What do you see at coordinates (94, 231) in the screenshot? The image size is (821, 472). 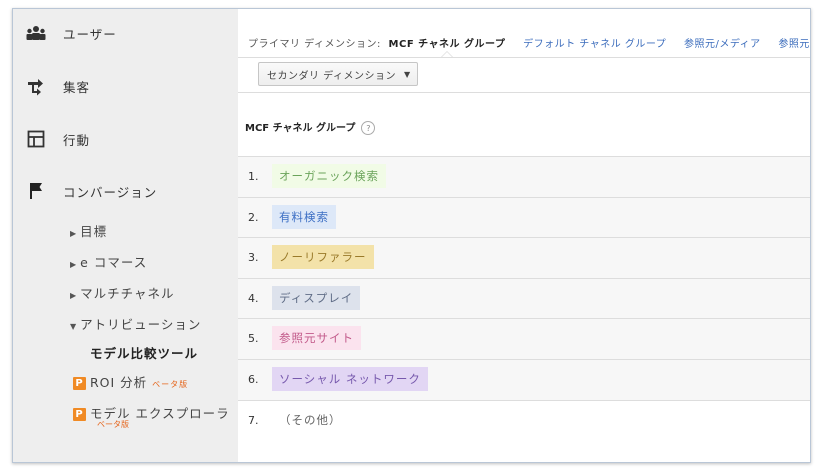 I see `sidebar-subitem-label: 目標` at bounding box center [94, 231].